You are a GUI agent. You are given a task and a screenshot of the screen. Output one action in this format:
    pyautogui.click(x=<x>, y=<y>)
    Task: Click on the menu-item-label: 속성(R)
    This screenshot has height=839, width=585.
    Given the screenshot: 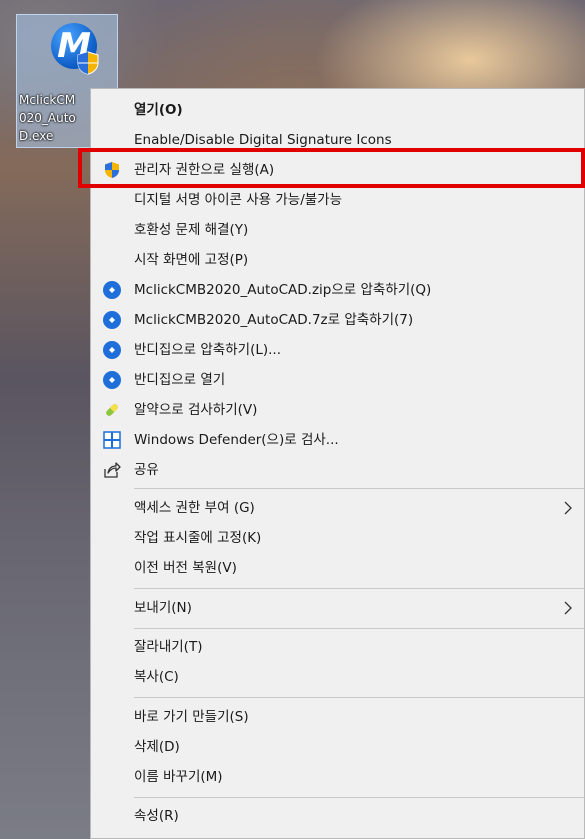 What is the action you would take?
    pyautogui.click(x=156, y=816)
    